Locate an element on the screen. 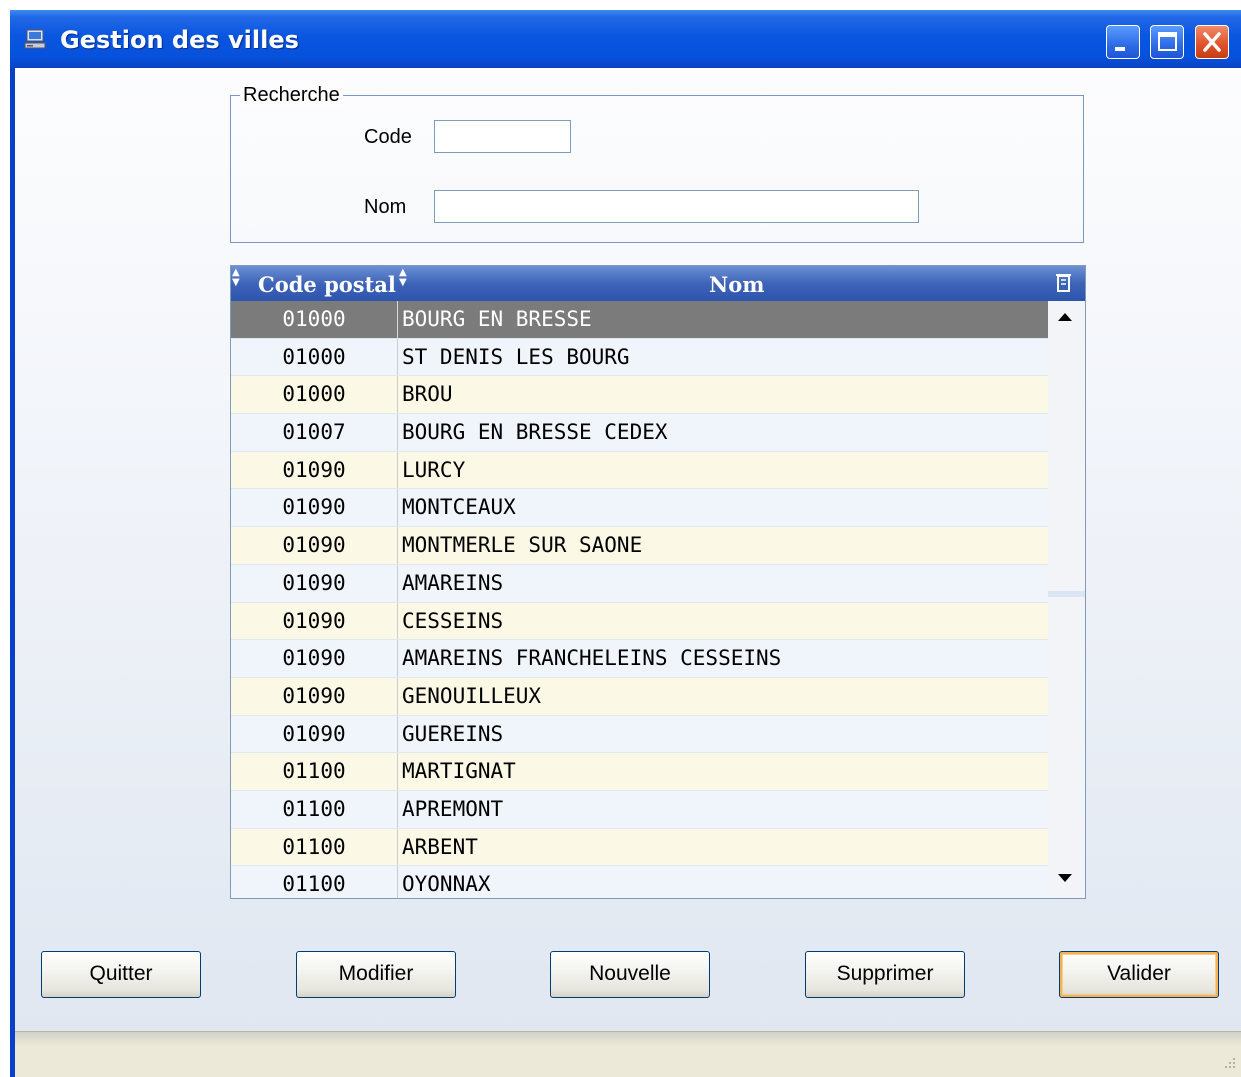 The height and width of the screenshot is (1077, 1241). close-icon is located at coordinates (1212, 42).